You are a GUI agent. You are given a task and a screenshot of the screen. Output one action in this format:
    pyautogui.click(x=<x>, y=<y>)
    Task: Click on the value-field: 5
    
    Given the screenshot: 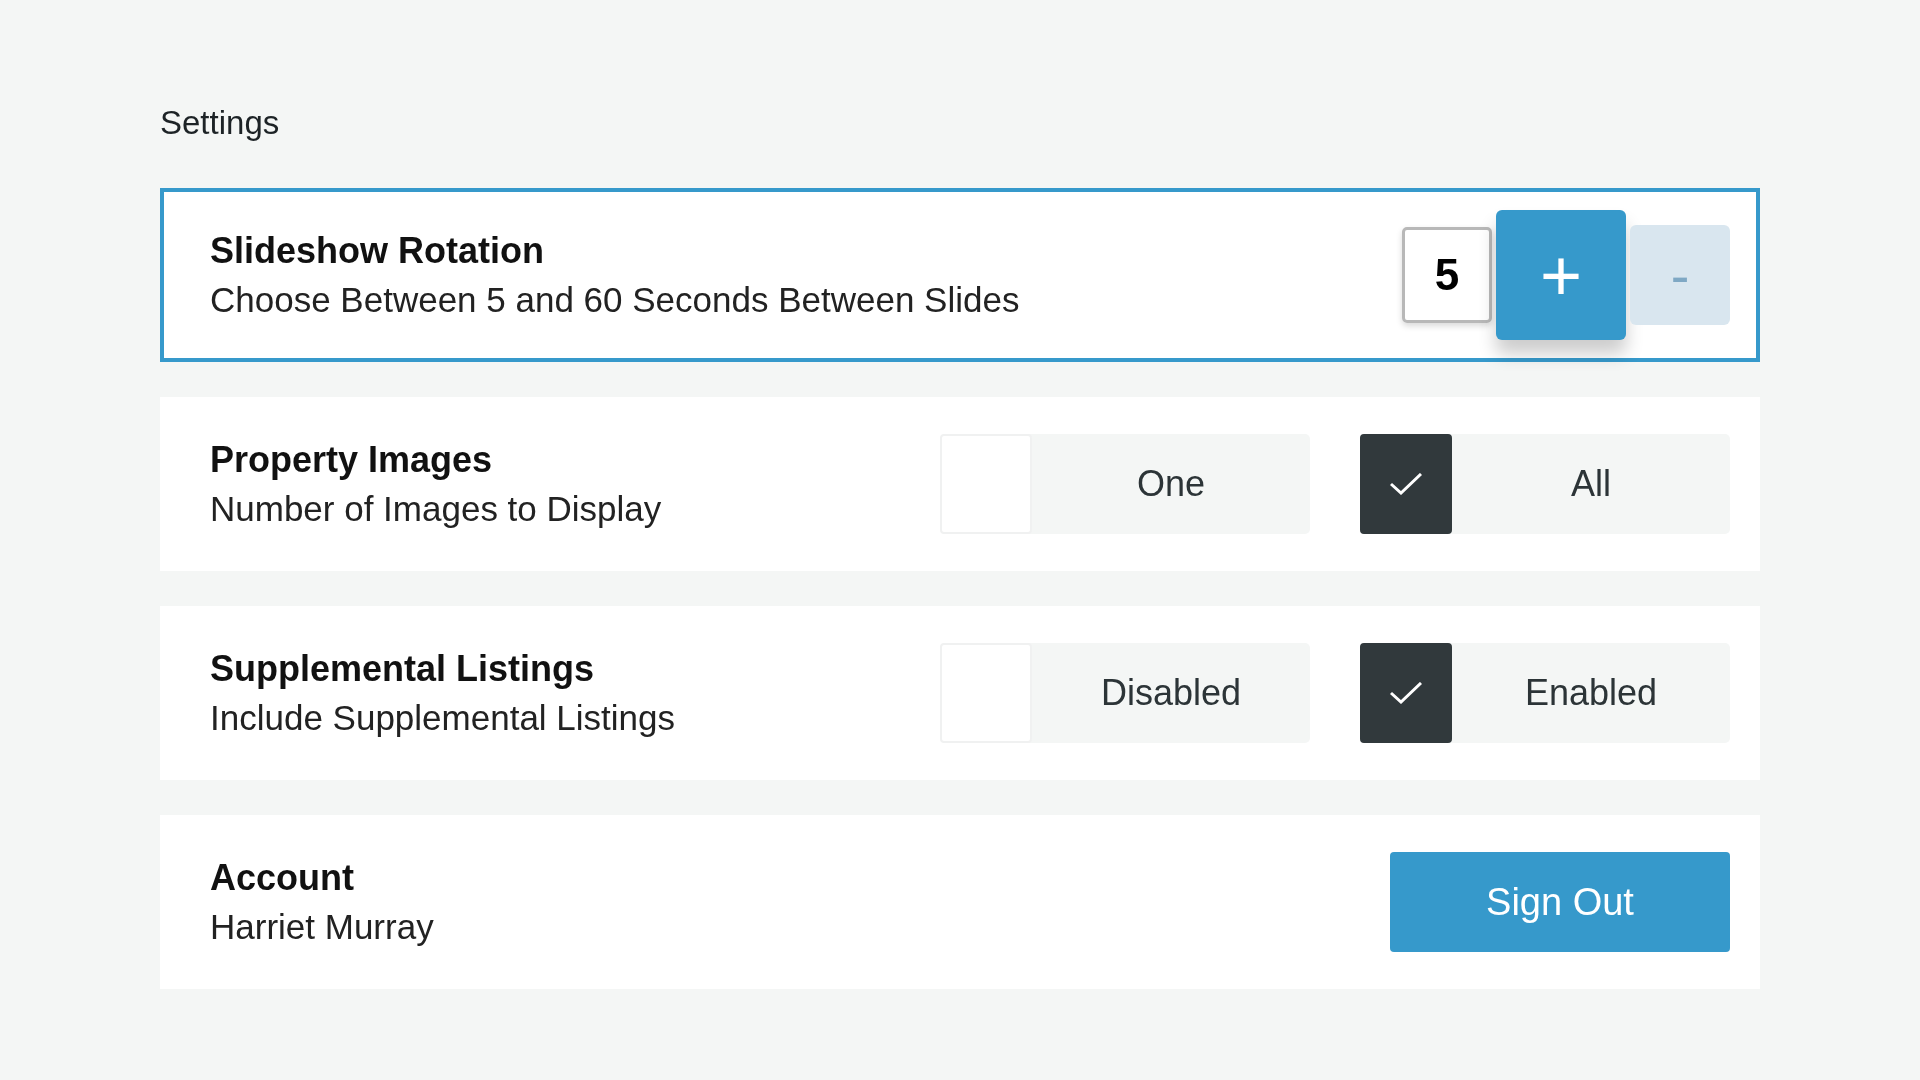 What is the action you would take?
    pyautogui.click(x=1447, y=275)
    